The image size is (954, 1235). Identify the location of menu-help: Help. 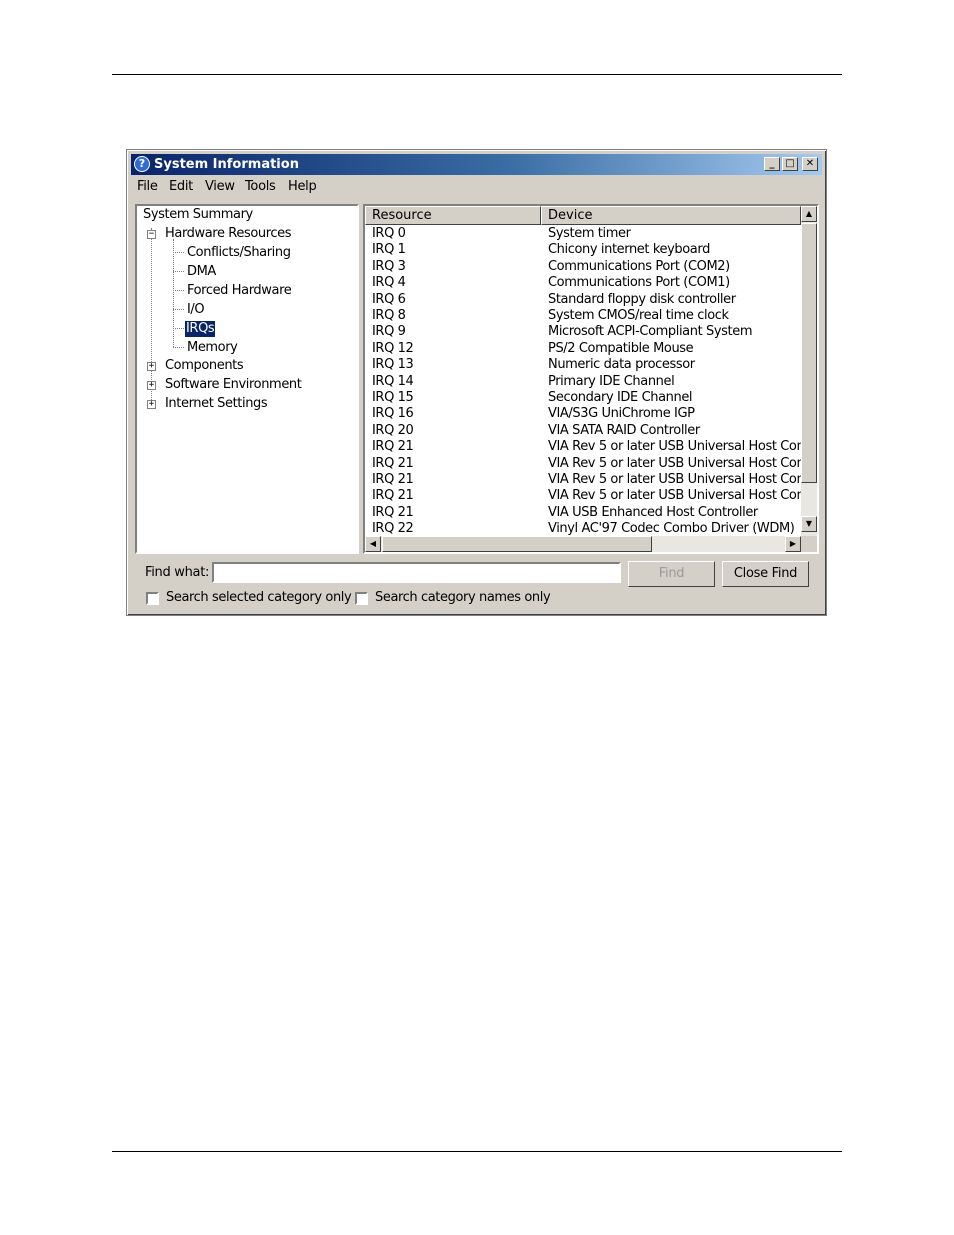
(302, 186).